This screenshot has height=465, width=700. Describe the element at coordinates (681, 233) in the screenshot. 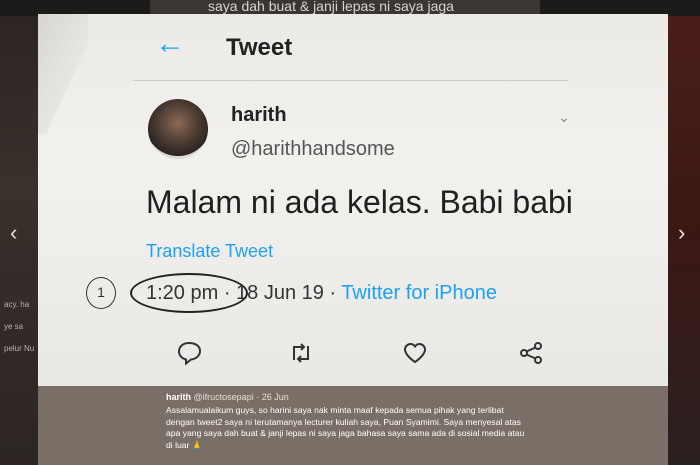

I see `next-arrow-icon: ›` at that location.